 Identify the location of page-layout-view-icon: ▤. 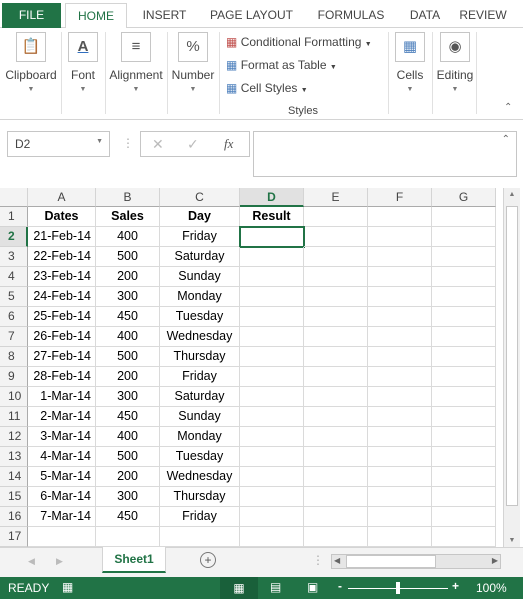
(275, 587).